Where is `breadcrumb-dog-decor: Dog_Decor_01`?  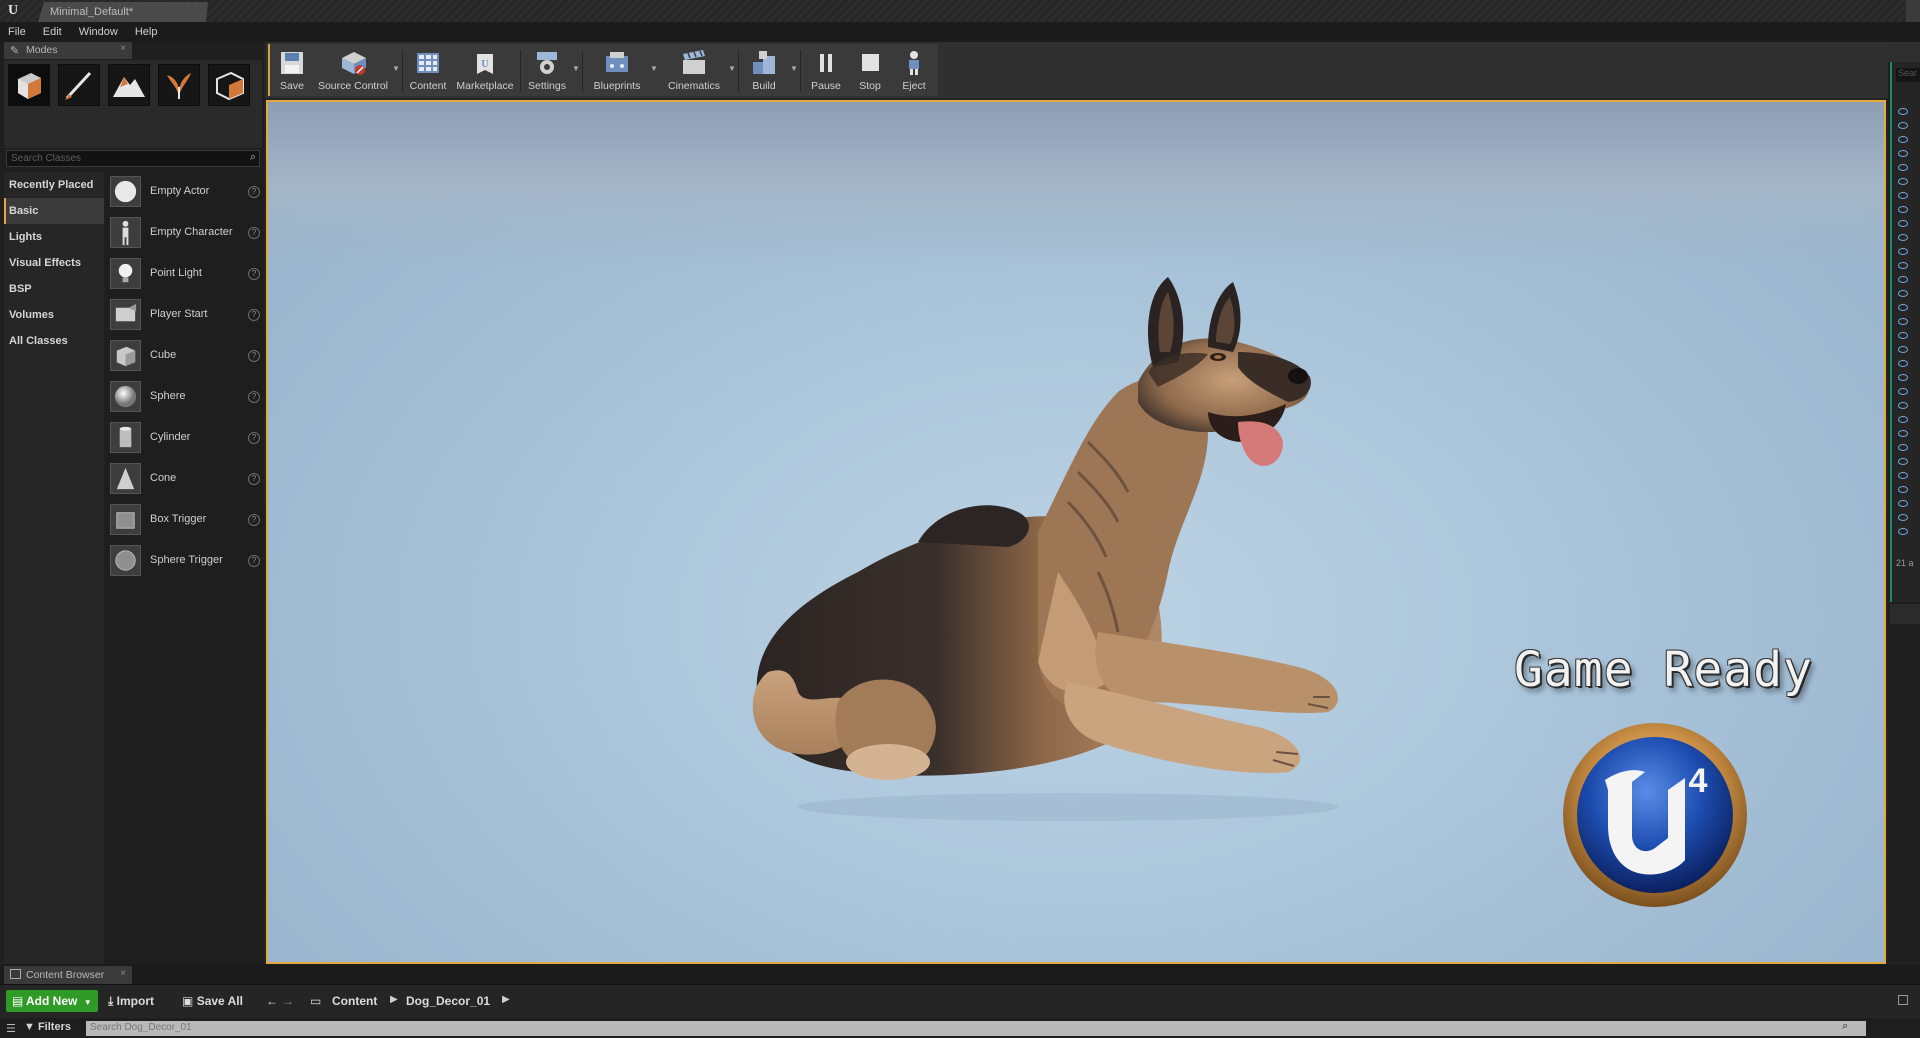
breadcrumb-dog-decor: Dog_Decor_01 is located at coordinates (448, 1001).